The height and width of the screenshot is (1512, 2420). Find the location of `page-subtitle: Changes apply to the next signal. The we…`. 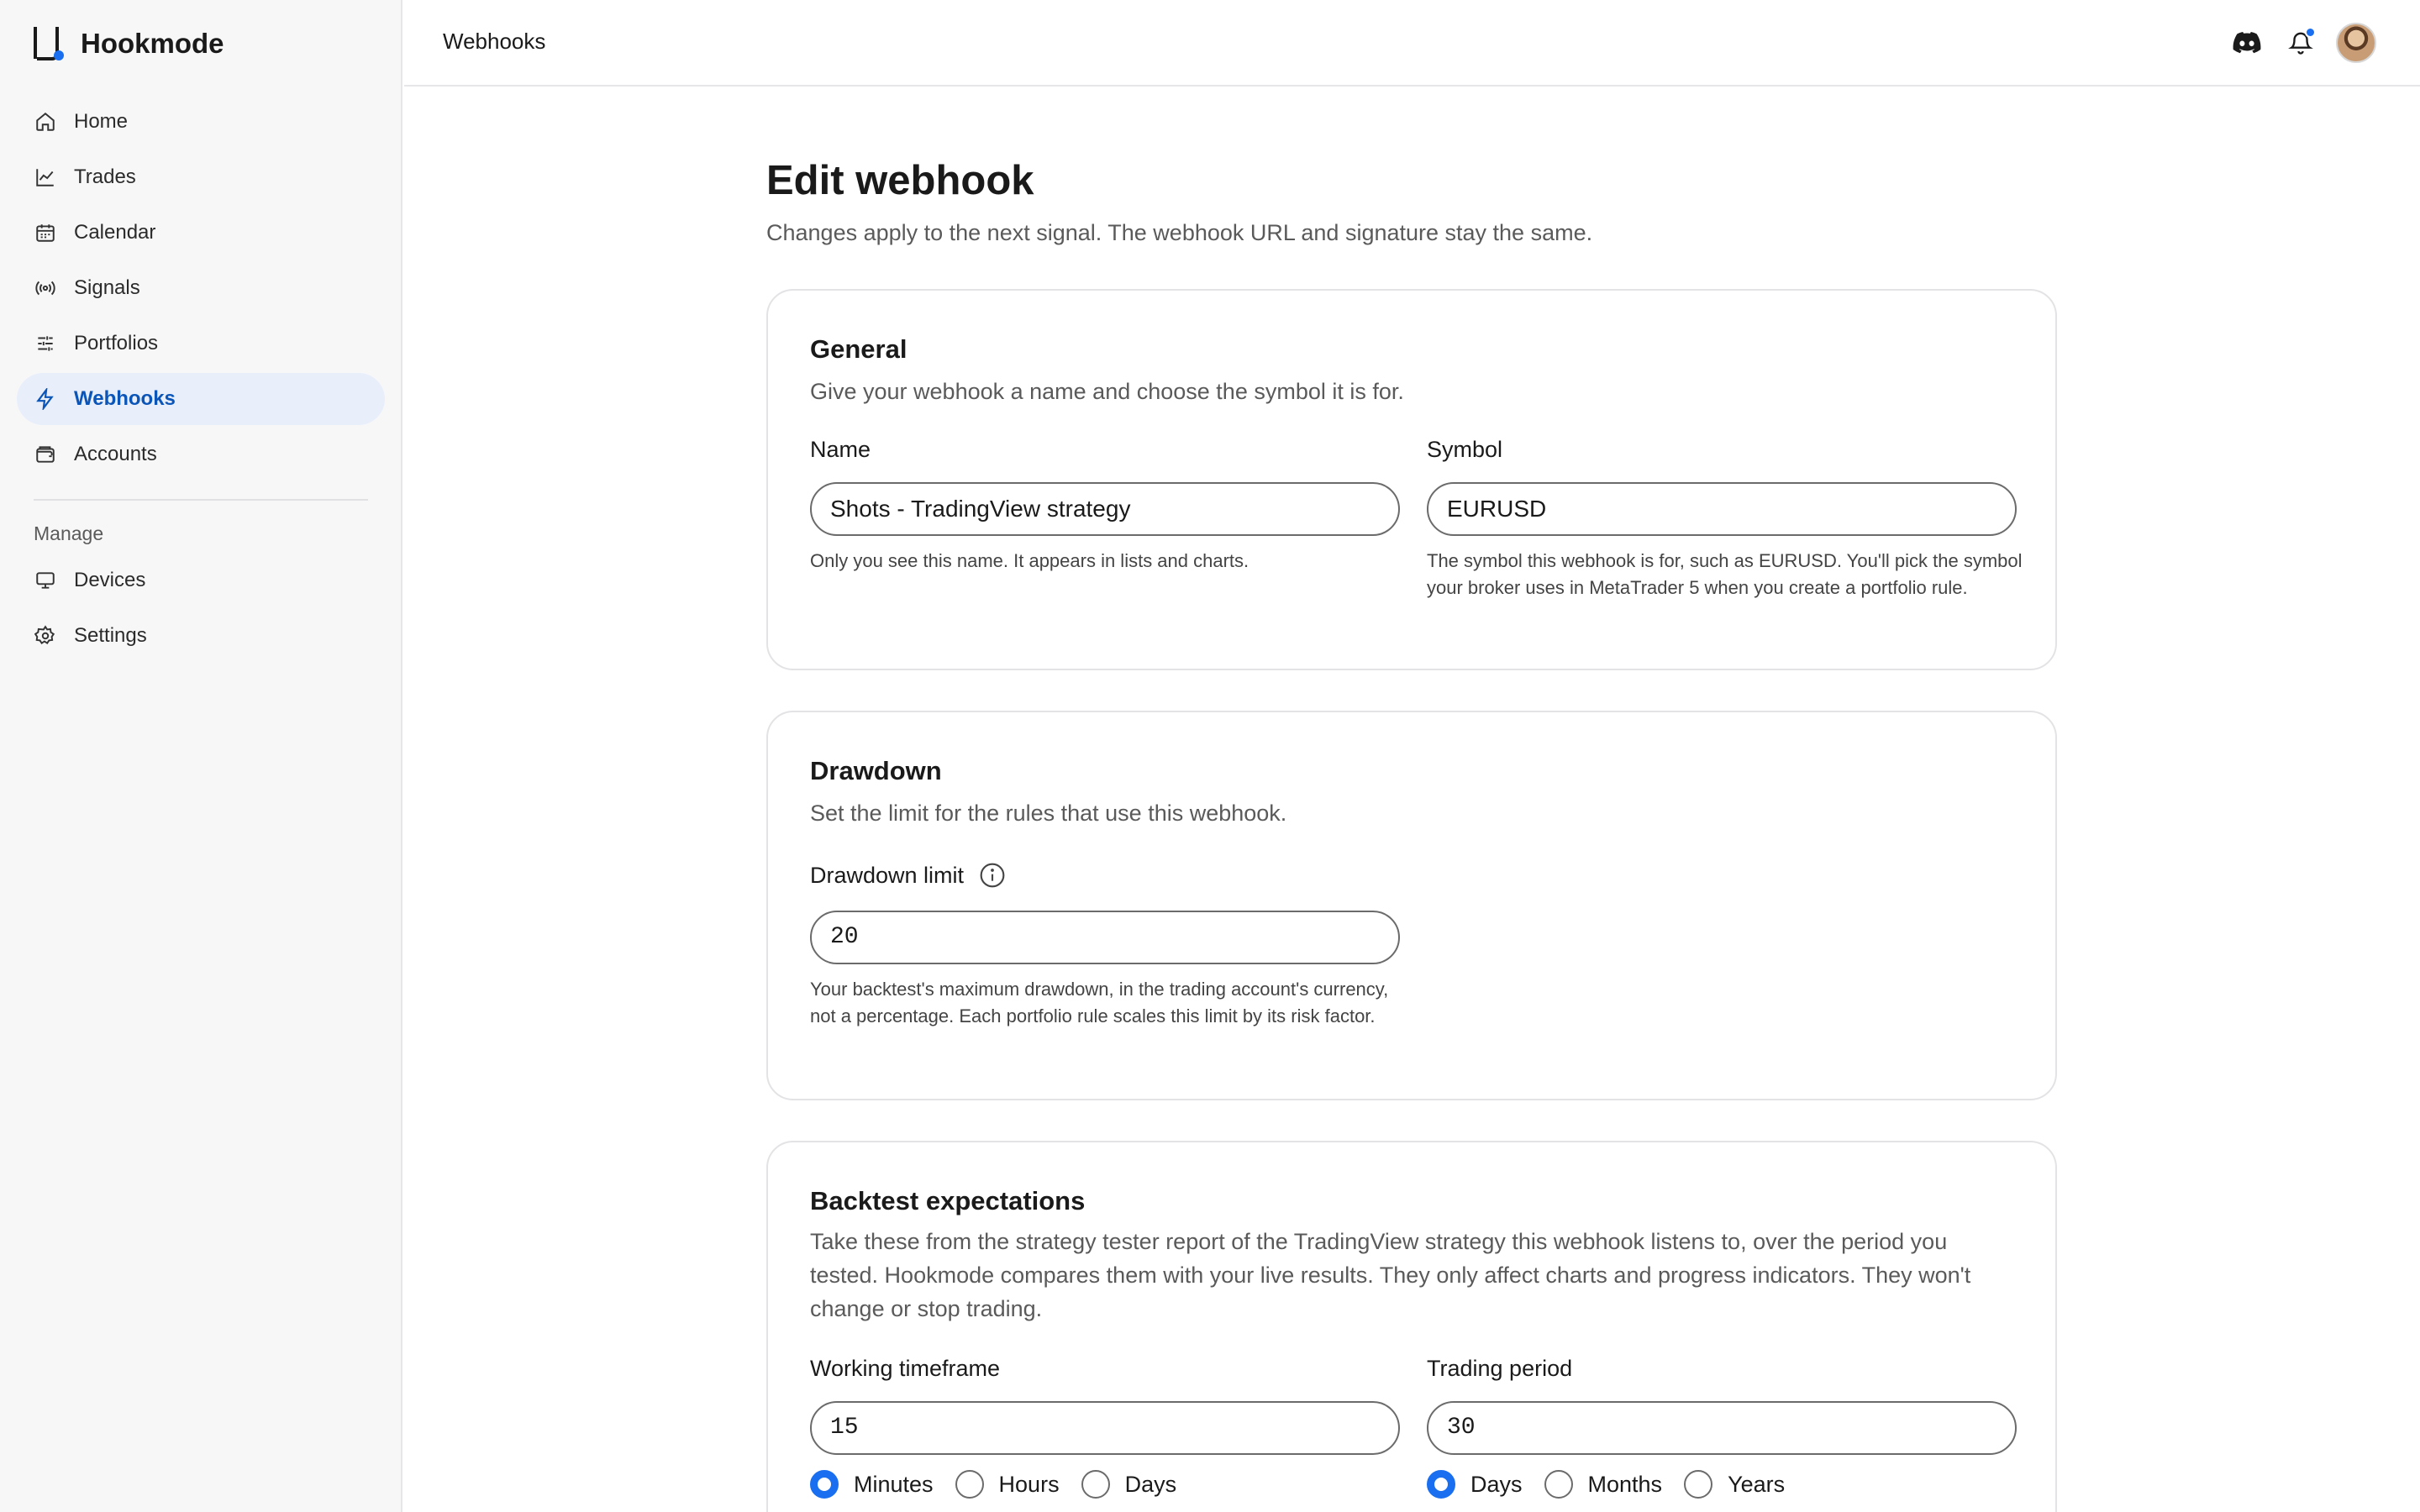

page-subtitle: Changes apply to the next signal. The we… is located at coordinates (1179, 232).